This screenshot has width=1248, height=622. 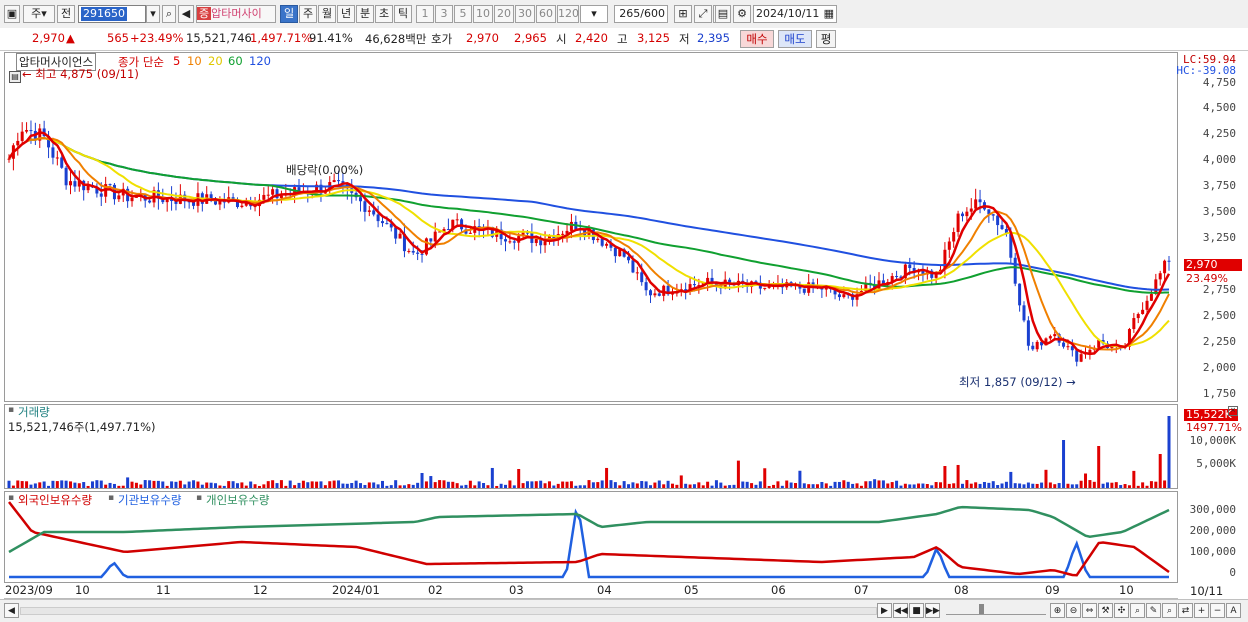 What do you see at coordinates (365, 14) in the screenshot?
I see `period-tab-minute: 분` at bounding box center [365, 14].